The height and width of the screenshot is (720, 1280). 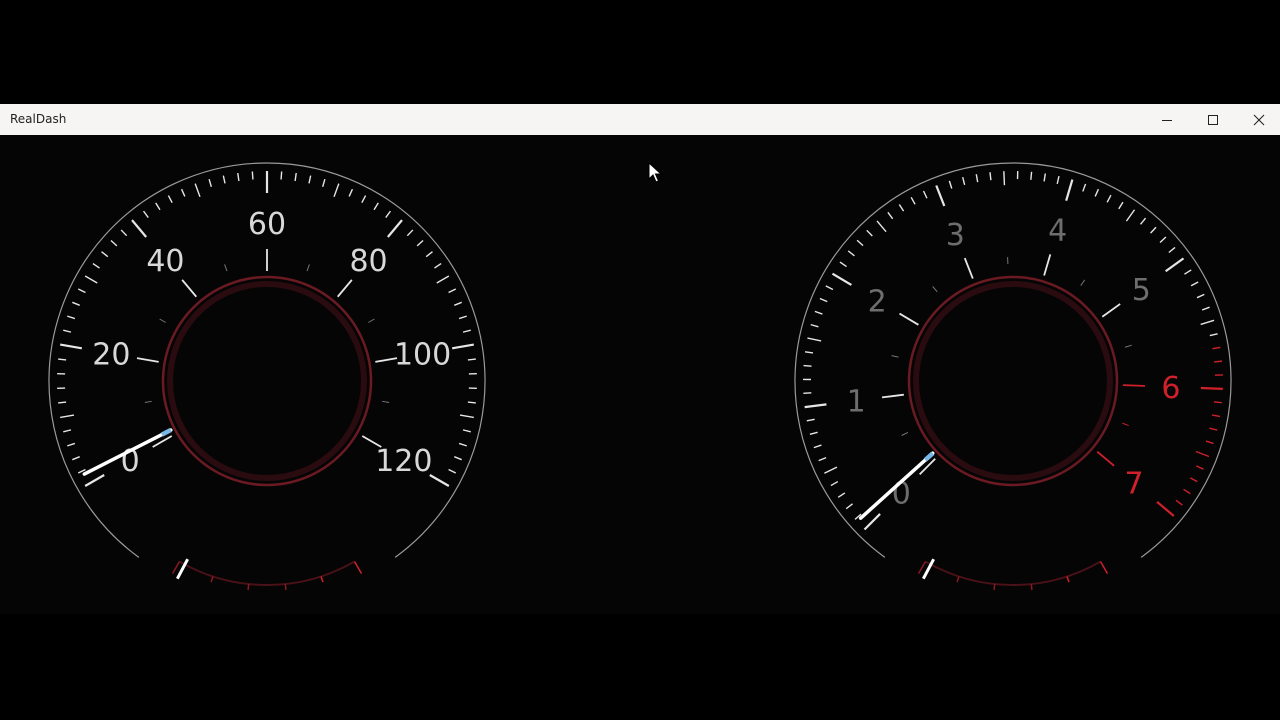 What do you see at coordinates (1133, 484) in the screenshot?
I see `gauge-label: 7` at bounding box center [1133, 484].